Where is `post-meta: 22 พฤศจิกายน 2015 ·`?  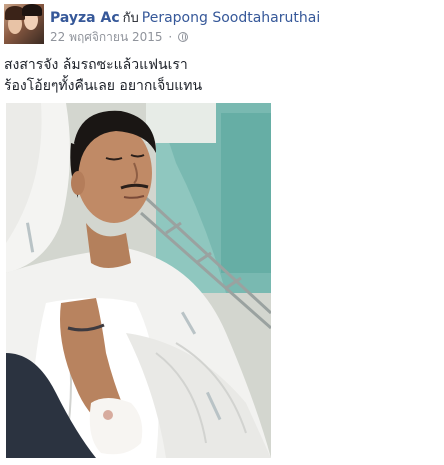
post-meta: 22 พฤศจิกายน 2015 · is located at coordinates (119, 37).